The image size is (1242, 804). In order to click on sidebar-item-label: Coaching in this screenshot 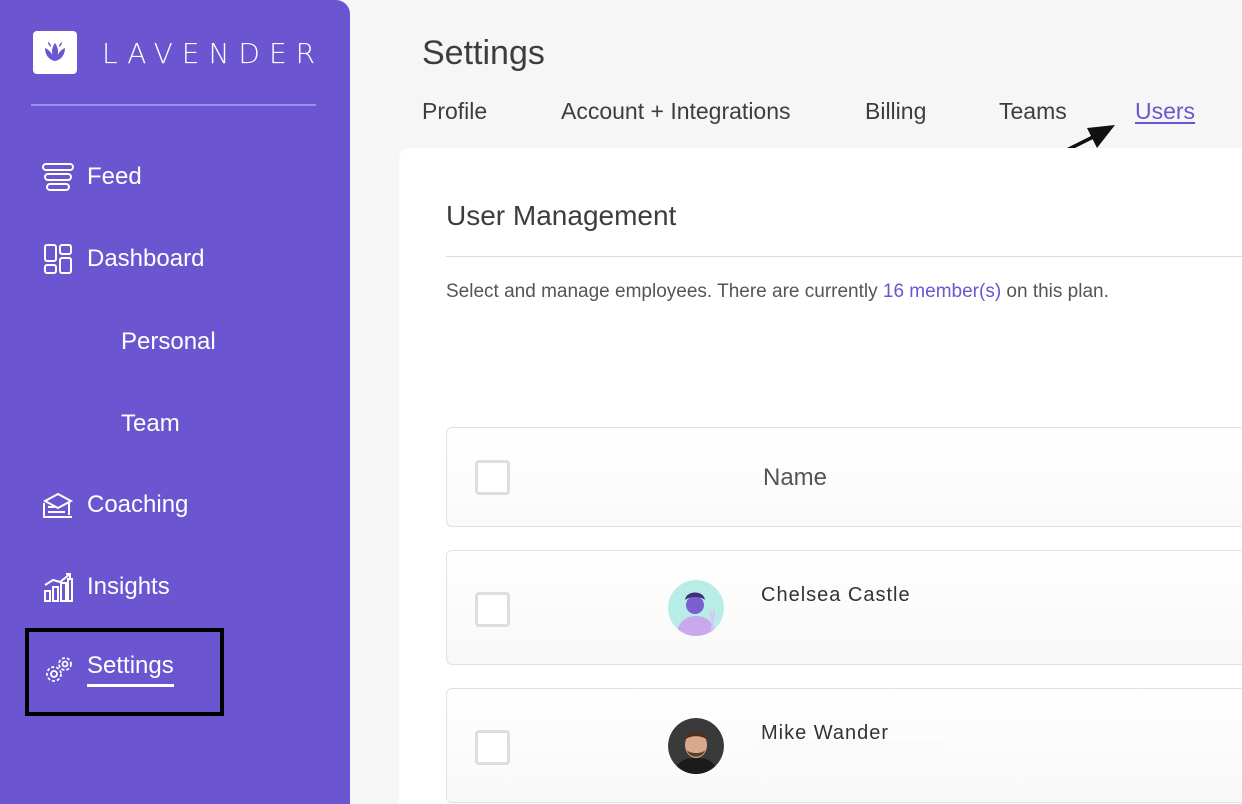, I will do `click(138, 504)`.